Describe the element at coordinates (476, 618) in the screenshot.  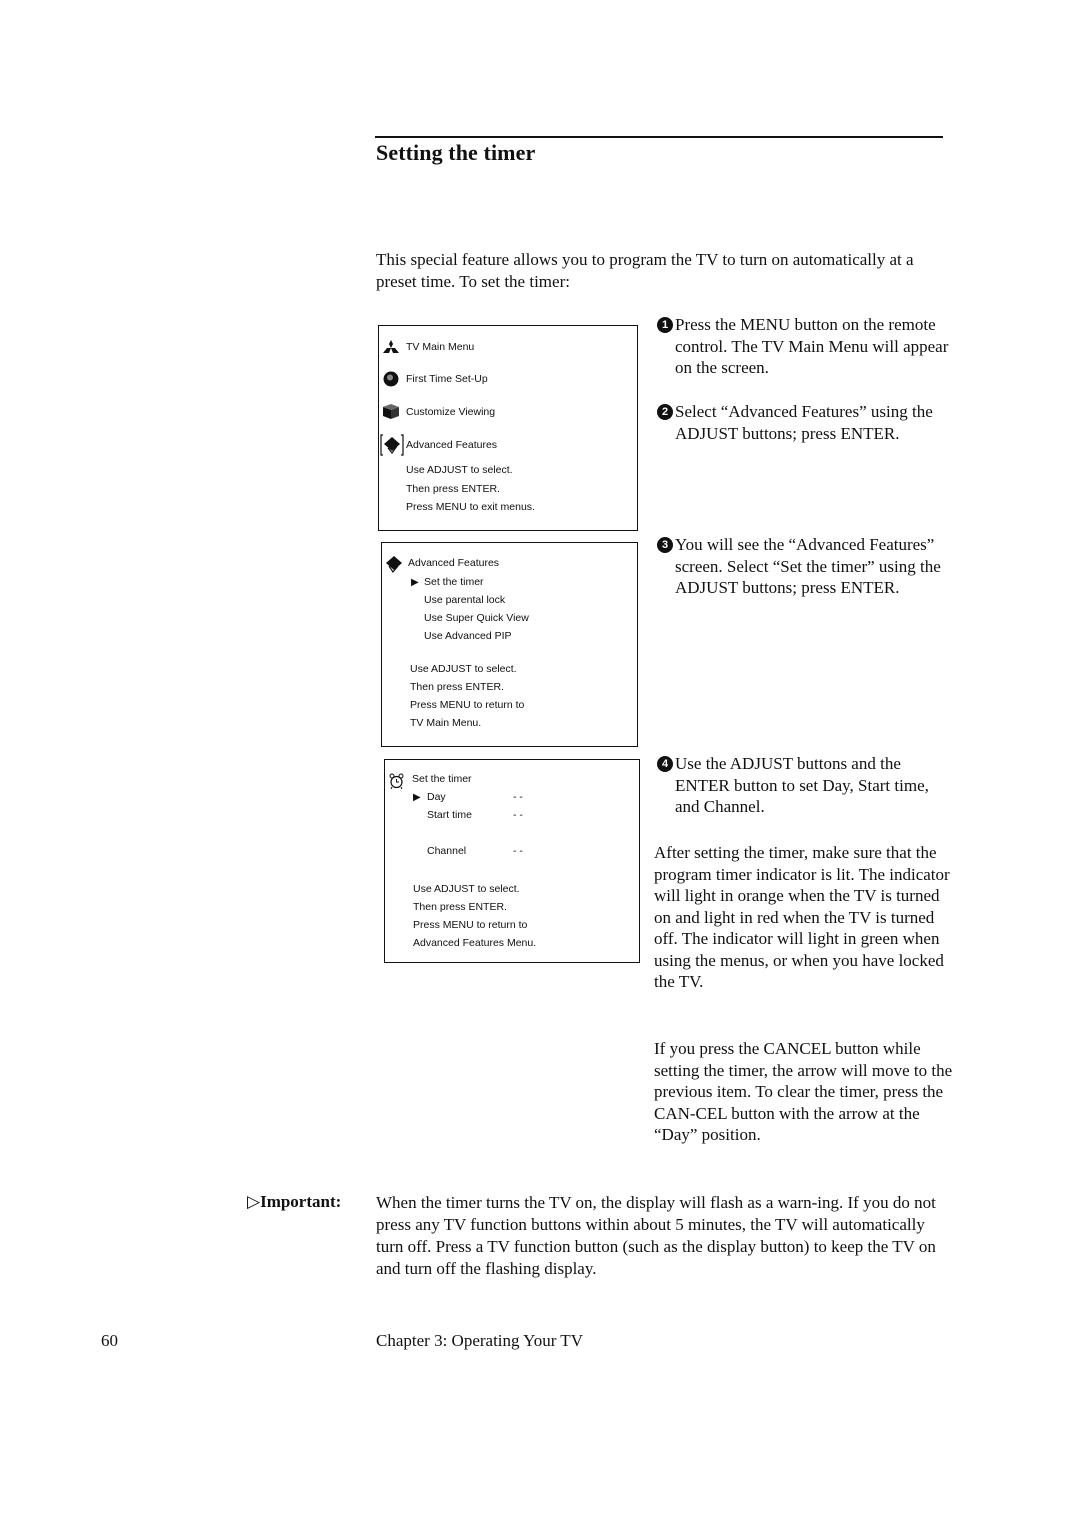
I see `menu-item-super-quick-view: Use Super Quick View` at that location.